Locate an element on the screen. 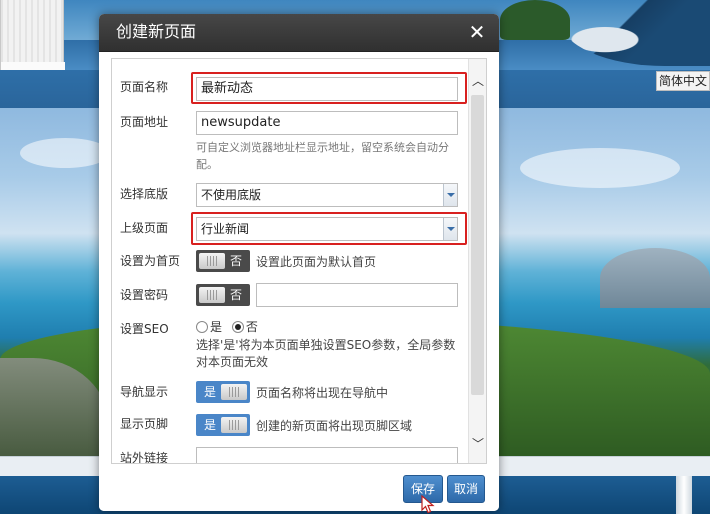  page-name-highlight is located at coordinates (329, 88).